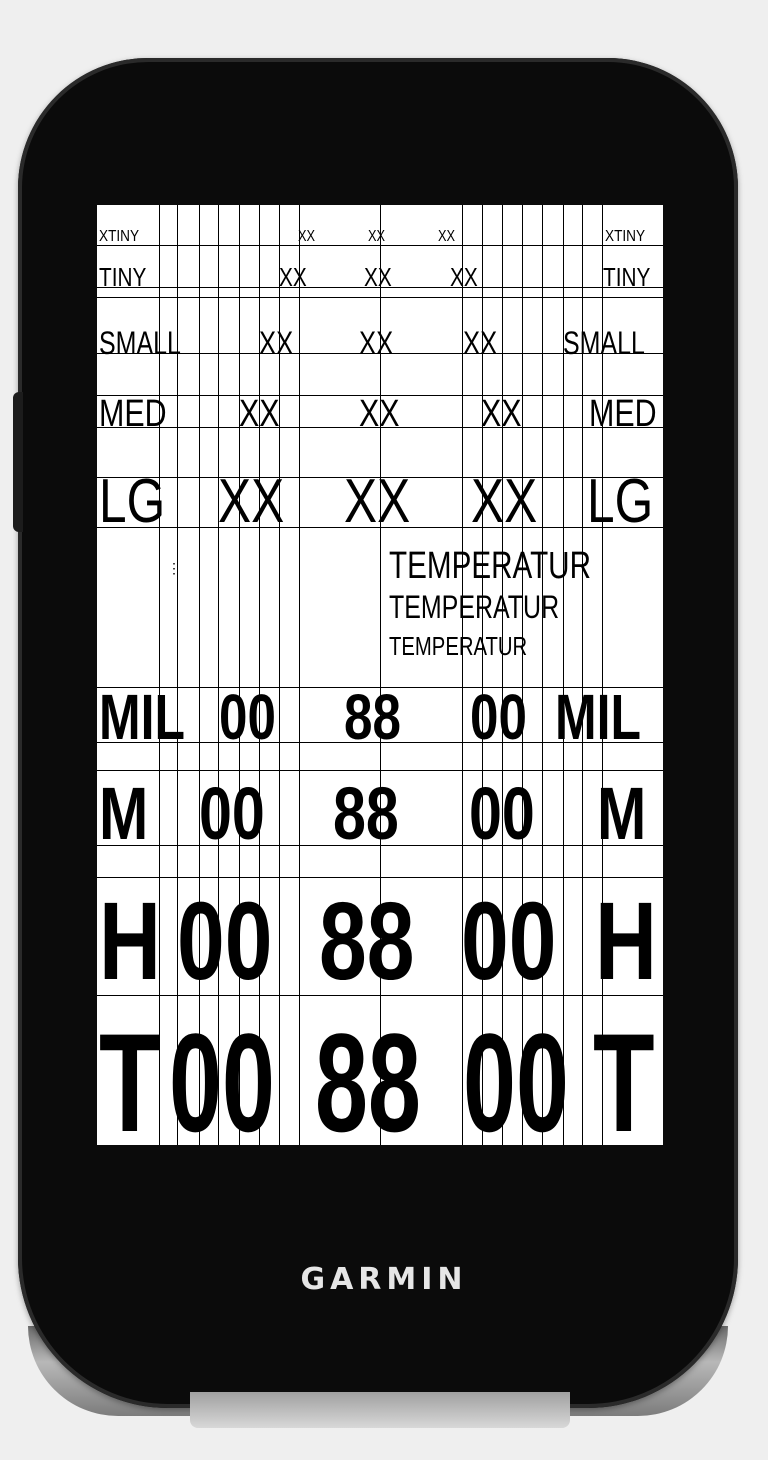 This screenshot has height=1460, width=768. What do you see at coordinates (259, 414) in the screenshot?
I see `row-med-col1: XX` at bounding box center [259, 414].